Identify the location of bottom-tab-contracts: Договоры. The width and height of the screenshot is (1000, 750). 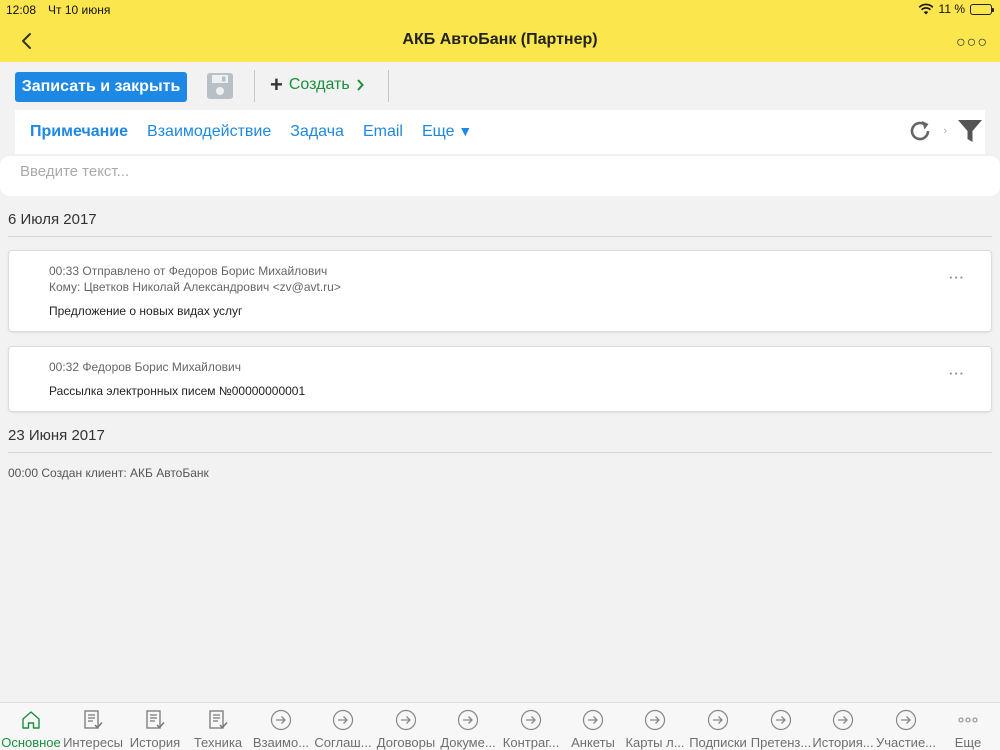
(406, 726).